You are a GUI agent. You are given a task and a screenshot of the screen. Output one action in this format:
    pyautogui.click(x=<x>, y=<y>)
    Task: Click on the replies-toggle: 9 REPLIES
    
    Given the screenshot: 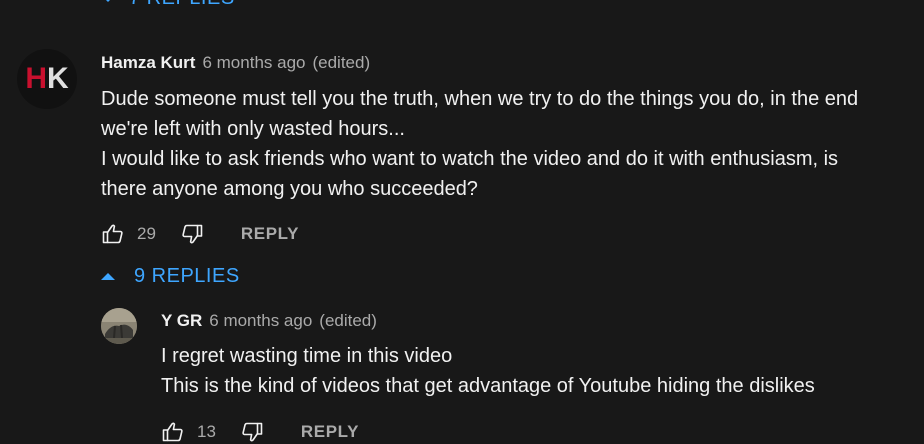 What is the action you would take?
    pyautogui.click(x=170, y=276)
    